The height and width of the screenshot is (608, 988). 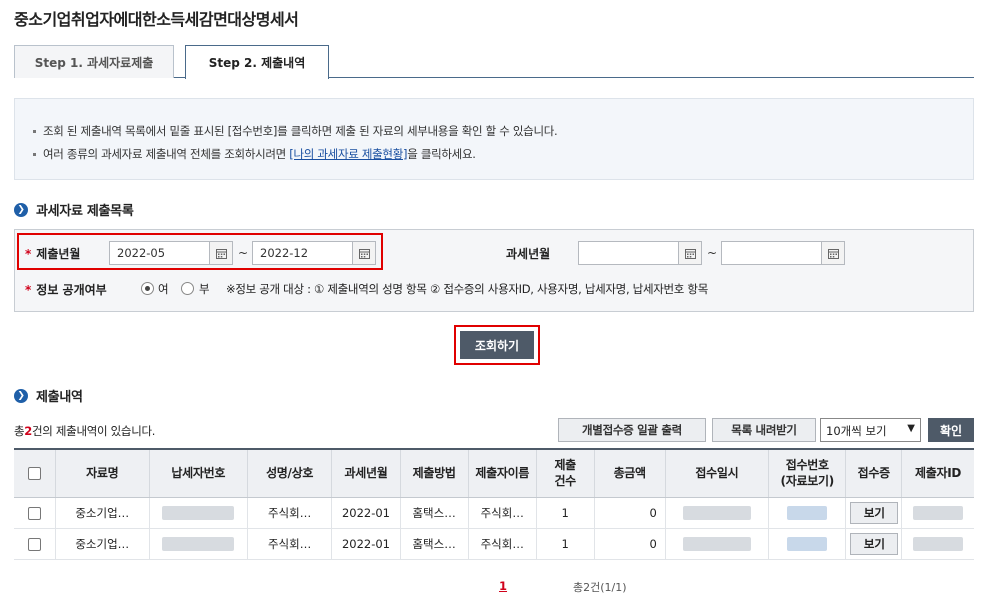 What do you see at coordinates (198, 473) in the screenshot?
I see `column-header: 납세자번호` at bounding box center [198, 473].